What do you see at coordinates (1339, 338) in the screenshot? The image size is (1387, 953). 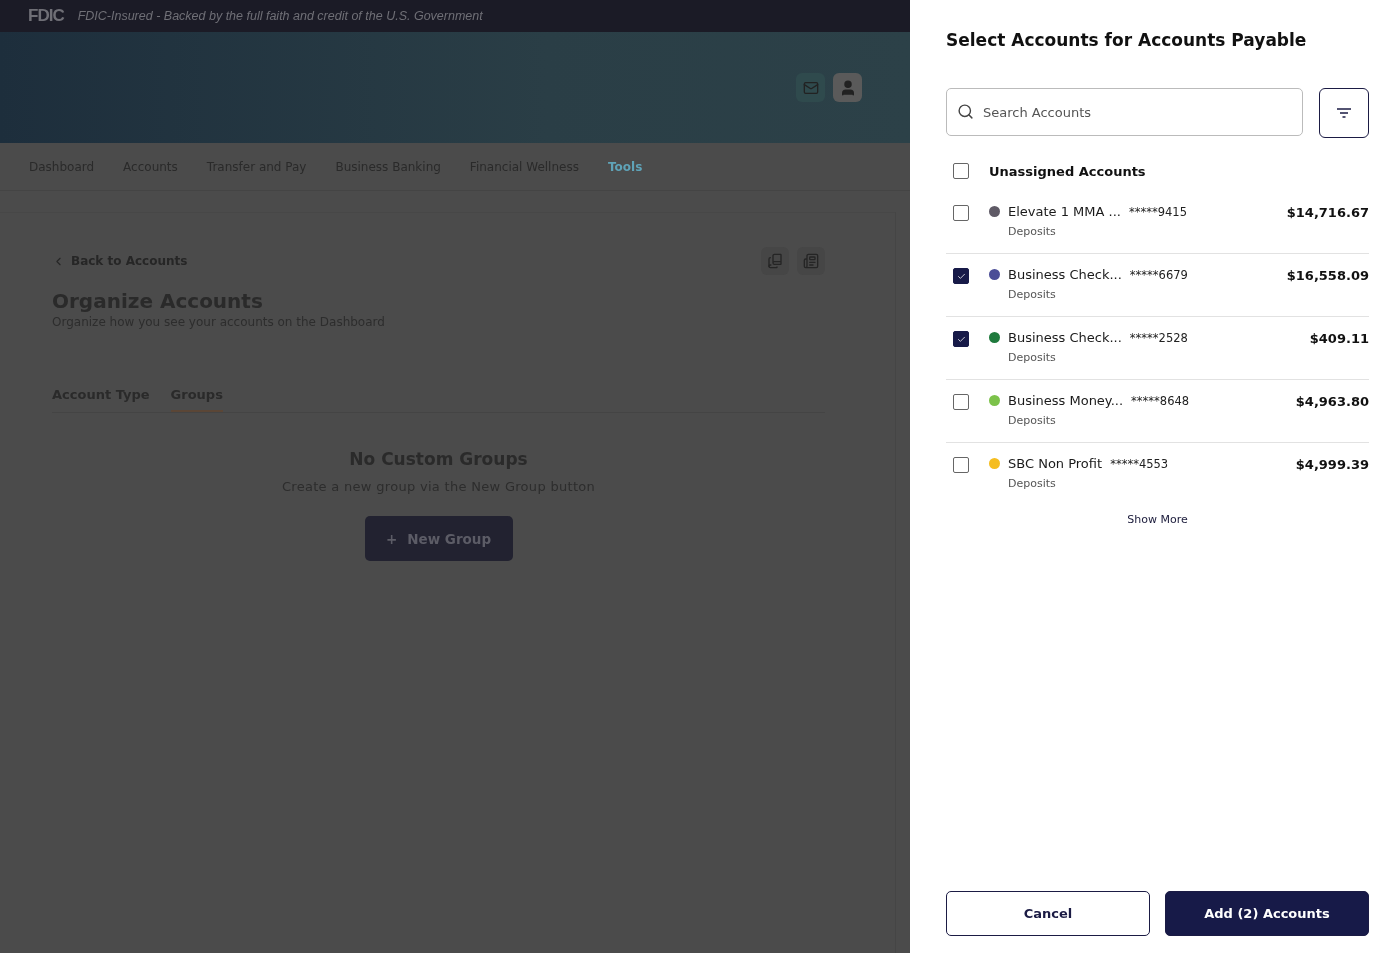 I see `account-balance: $409.11` at bounding box center [1339, 338].